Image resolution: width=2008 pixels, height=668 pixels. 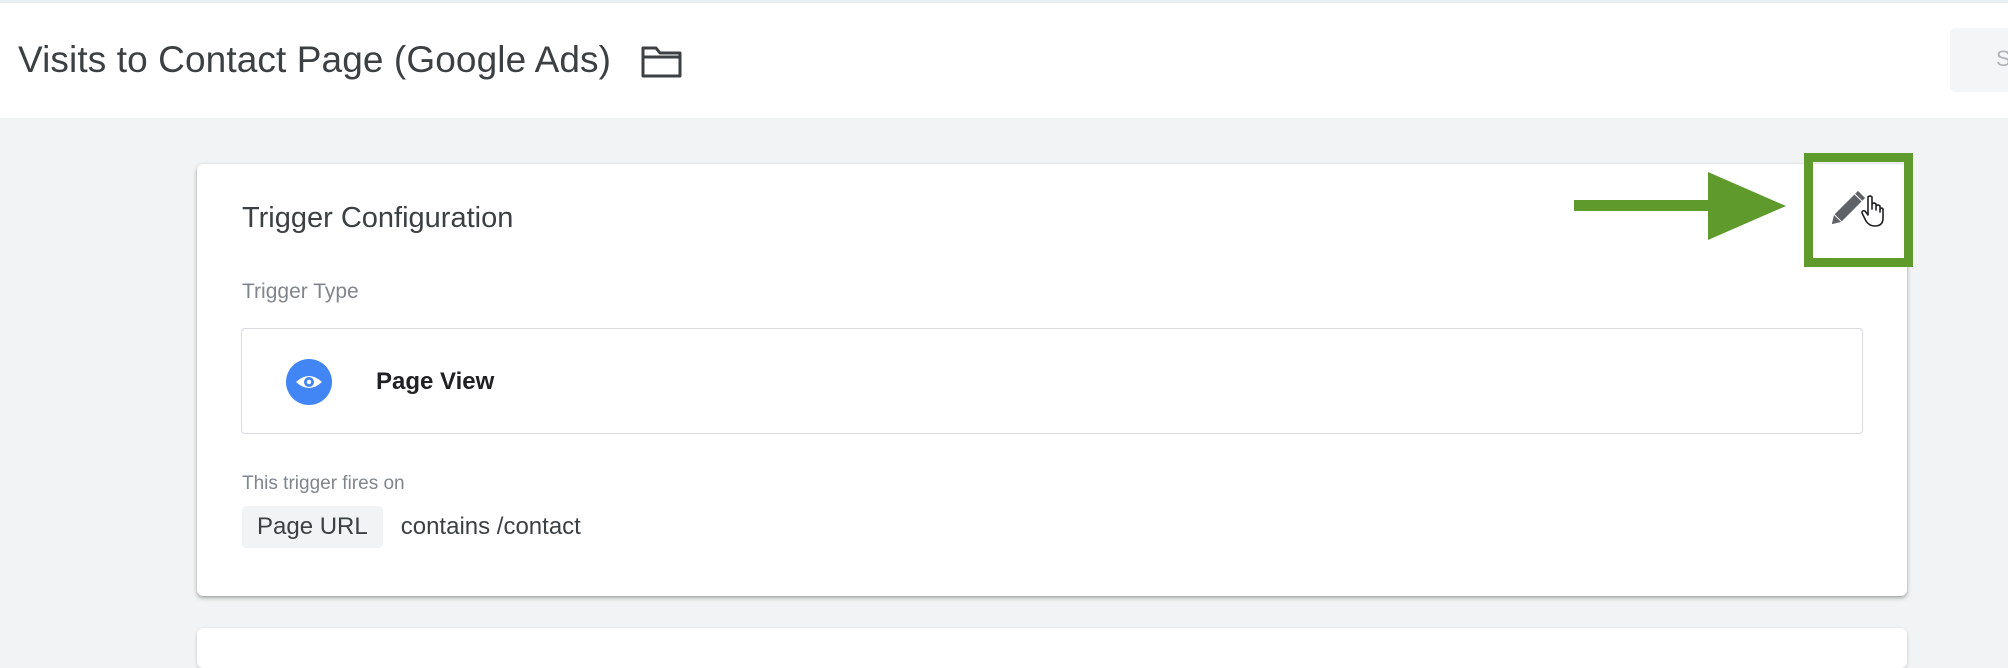 I want to click on next-card, so click(x=1052, y=648).